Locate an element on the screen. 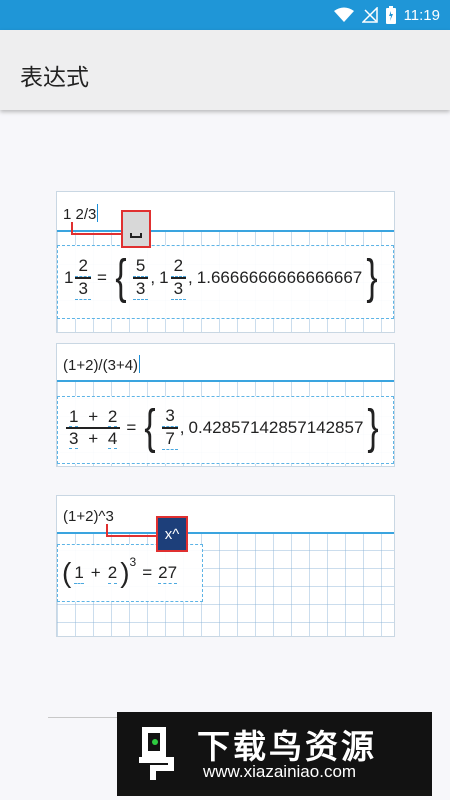 Image resolution: width=450 pixels, height=800 pixels. watermark-url: www.xiazainiao.com is located at coordinates (280, 771).